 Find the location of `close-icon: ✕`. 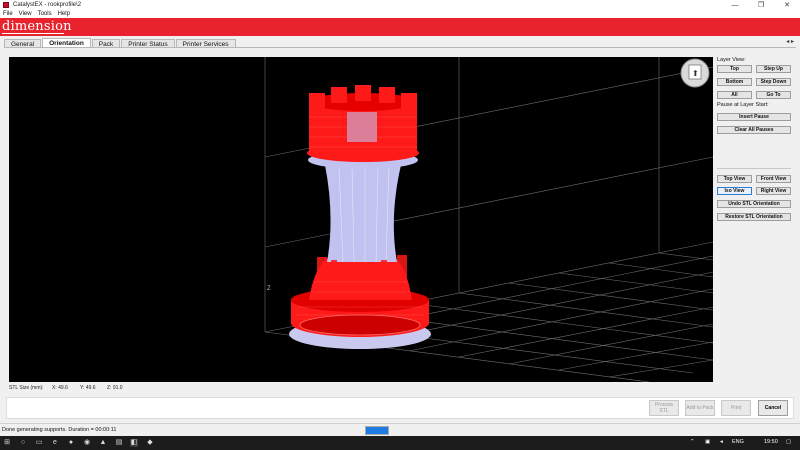

close-icon: ✕ is located at coordinates (787, 5).